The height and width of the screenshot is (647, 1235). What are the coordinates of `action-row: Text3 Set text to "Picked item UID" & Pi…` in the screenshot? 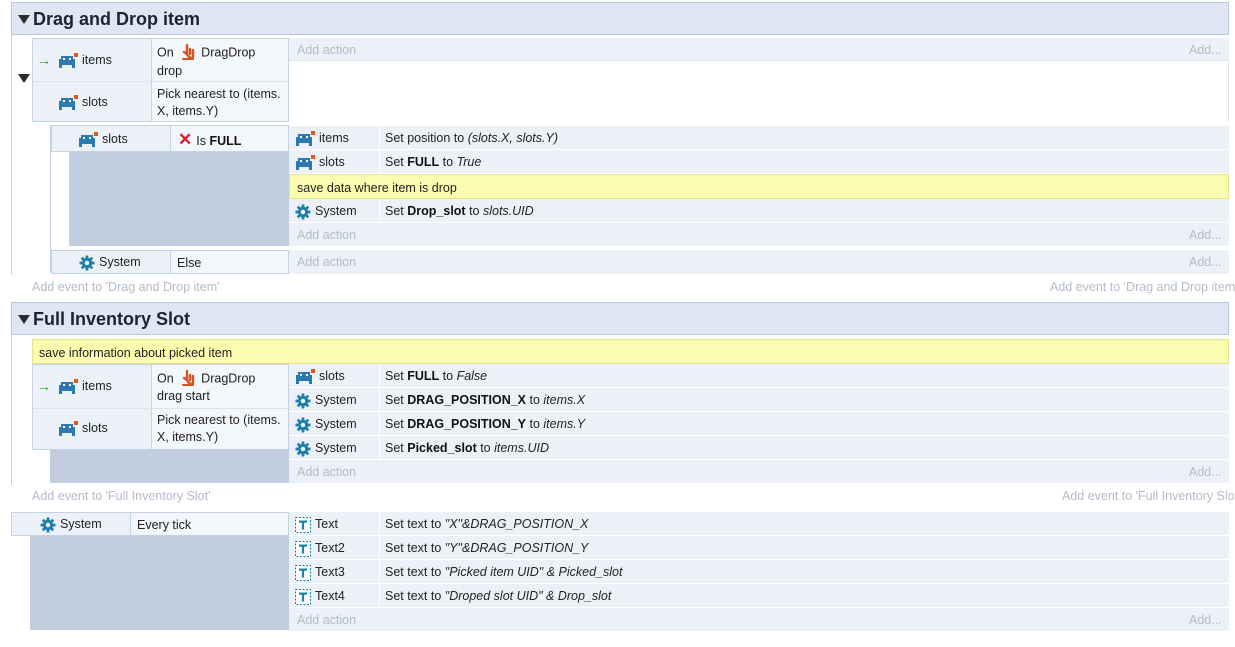 It's located at (759, 572).